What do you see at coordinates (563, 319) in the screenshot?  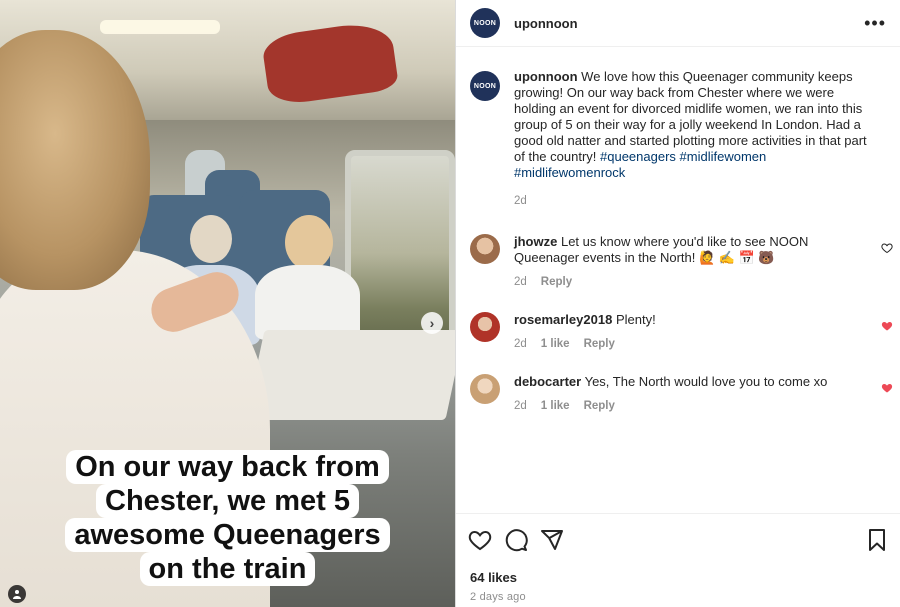 I see `comment-username: rosemarley2018` at bounding box center [563, 319].